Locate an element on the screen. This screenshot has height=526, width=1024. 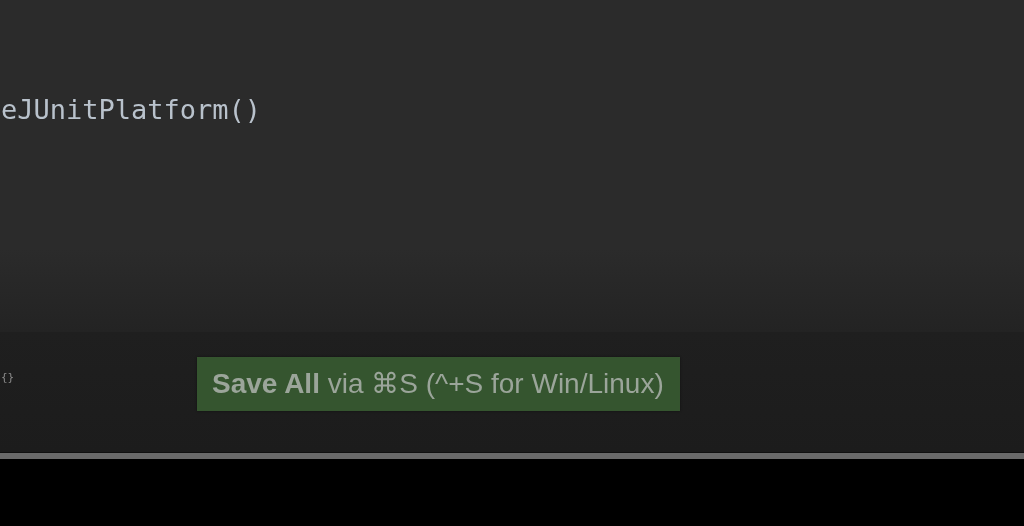
shortcut-notification: Save All via ⌘S (^+S for Win/Linux) is located at coordinates (438, 384).